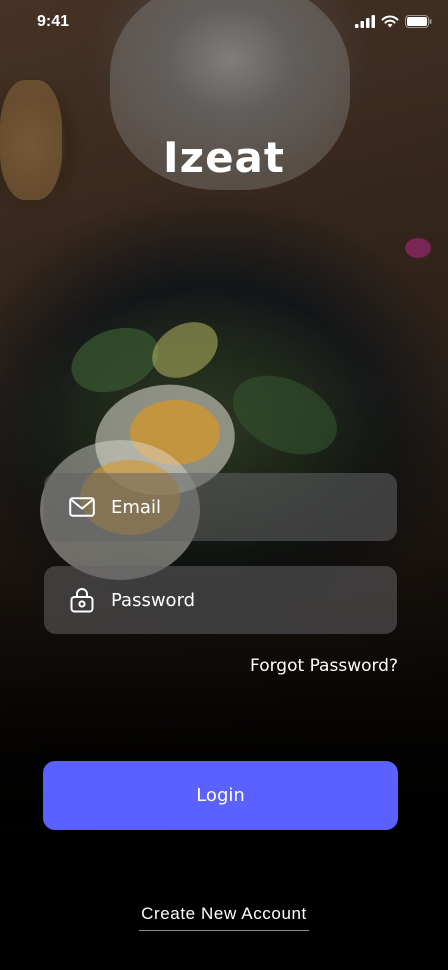 The height and width of the screenshot is (970, 448). What do you see at coordinates (418, 21) in the screenshot?
I see `battery-icon` at bounding box center [418, 21].